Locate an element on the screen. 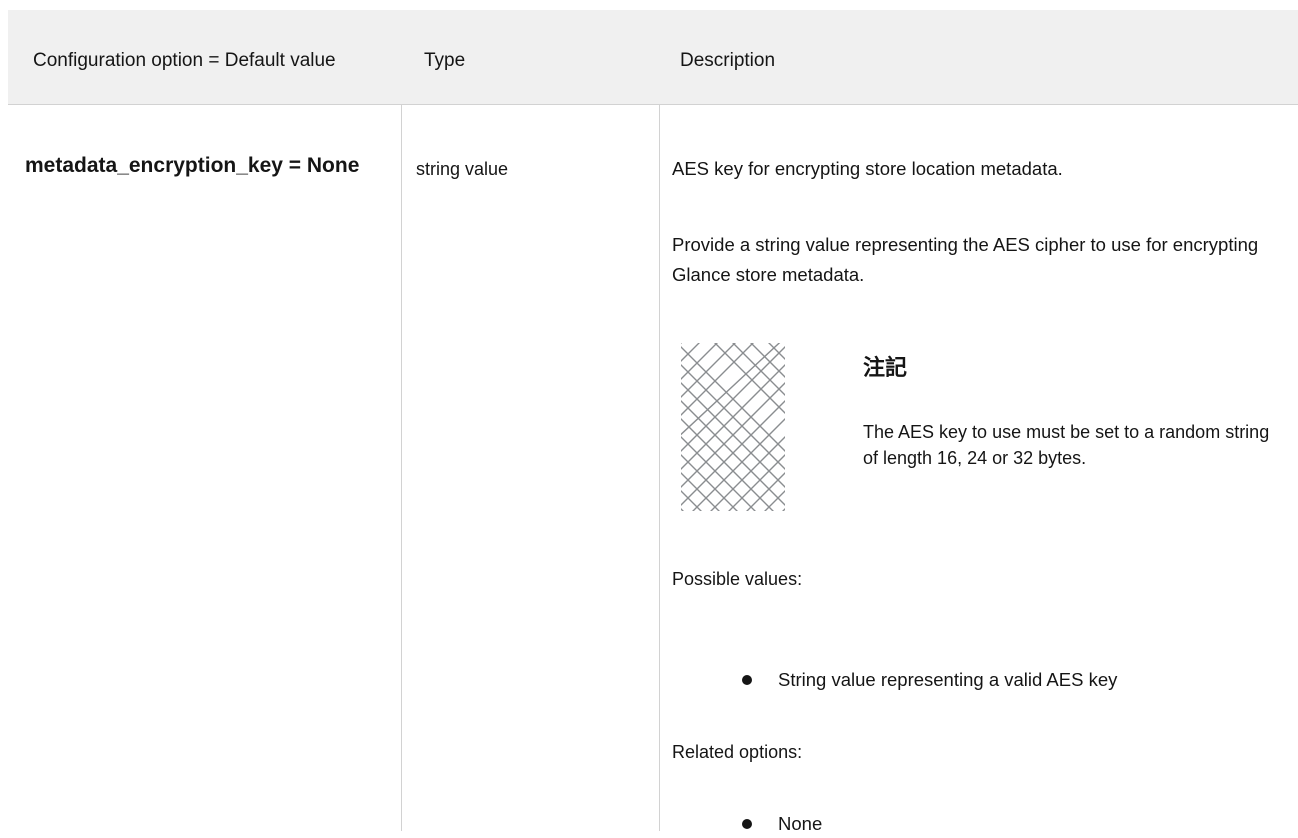 The image size is (1298, 838). note-title: 注記 is located at coordinates (885, 367).